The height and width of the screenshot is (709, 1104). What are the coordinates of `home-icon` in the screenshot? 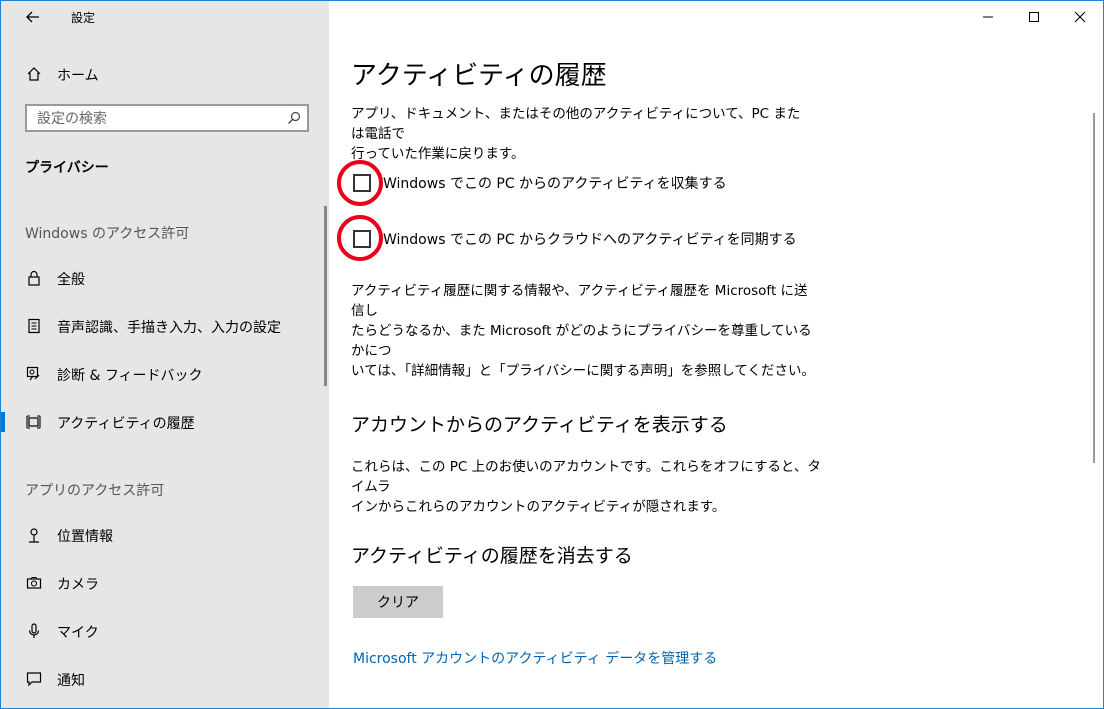 It's located at (34, 74).